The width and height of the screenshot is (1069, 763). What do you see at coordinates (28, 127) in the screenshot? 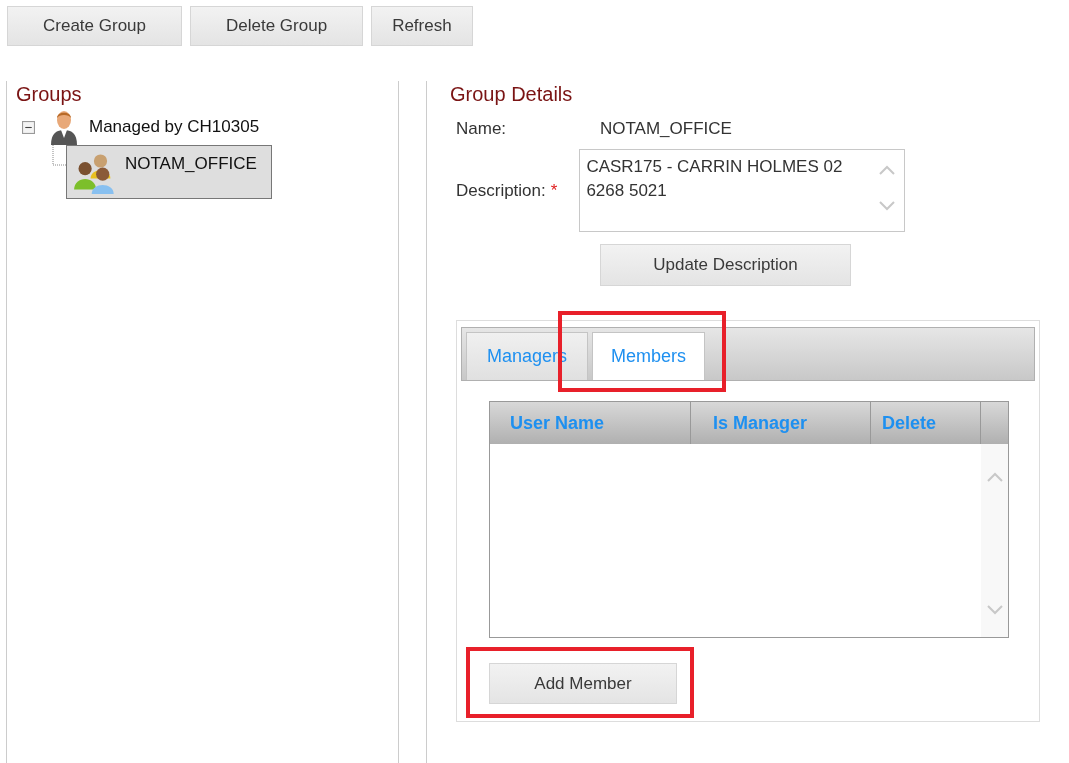
I see `collapse-icon` at bounding box center [28, 127].